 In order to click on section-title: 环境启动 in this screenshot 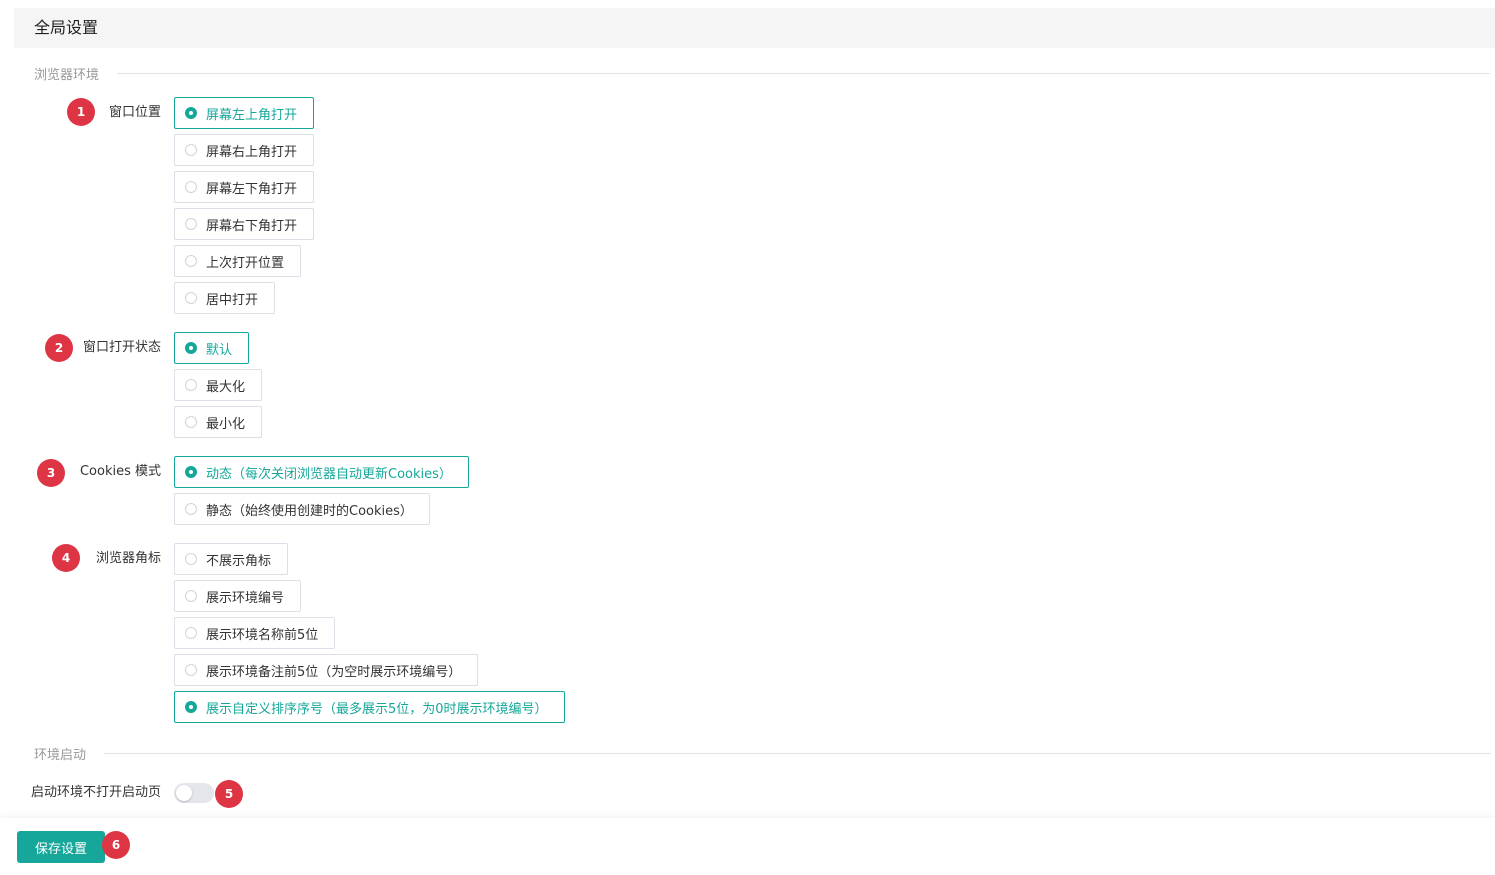, I will do `click(60, 755)`.